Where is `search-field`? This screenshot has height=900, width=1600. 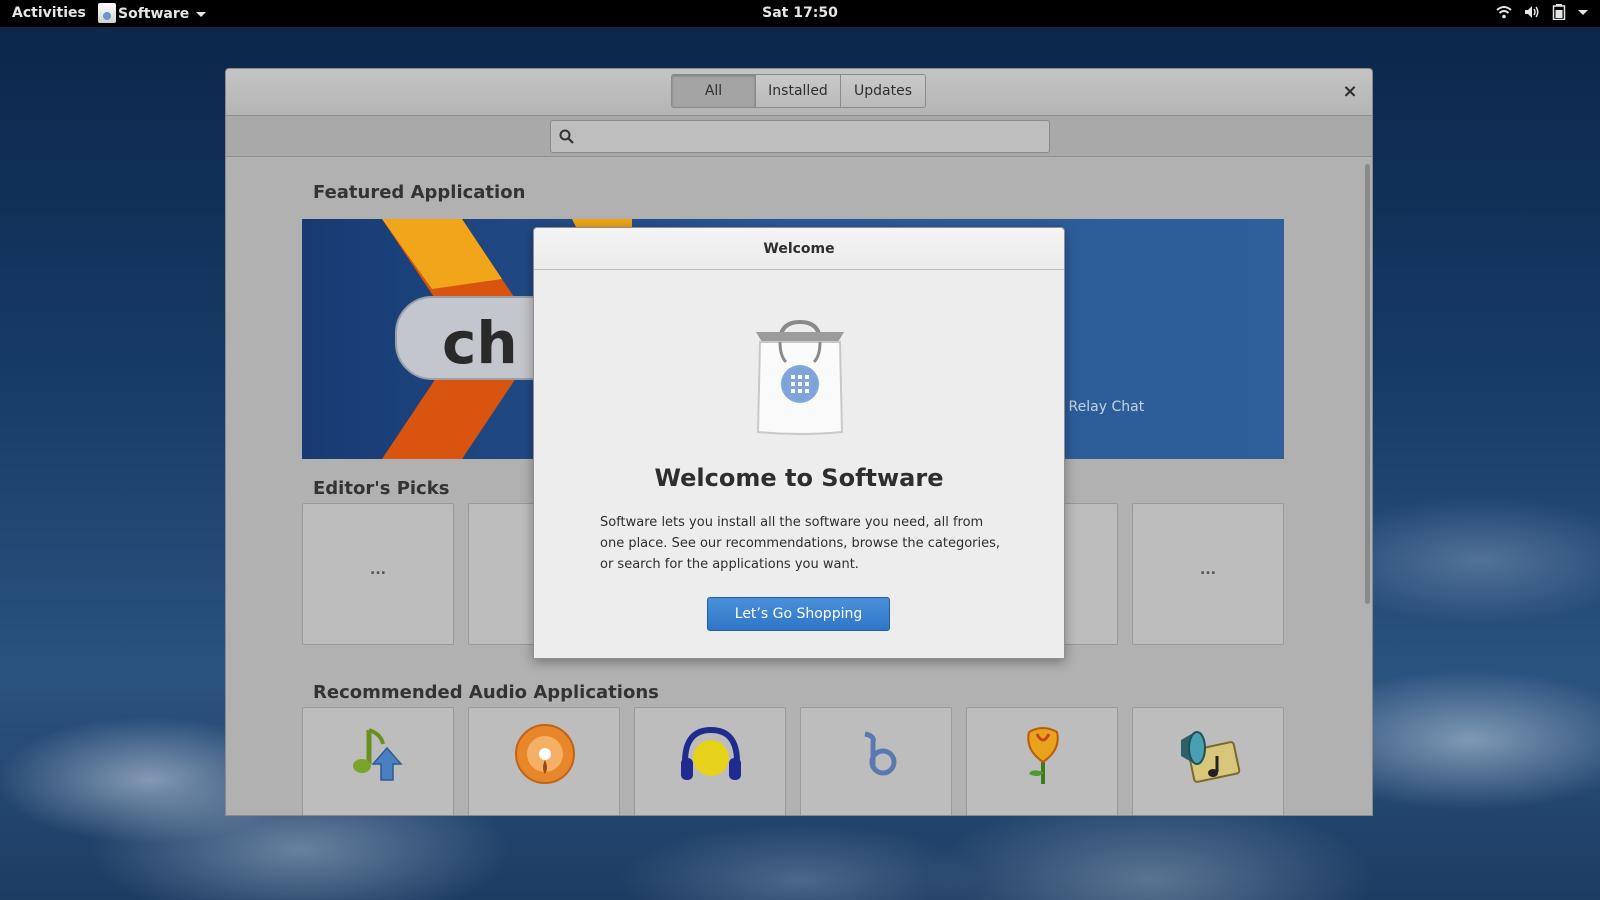
search-field is located at coordinates (800, 136).